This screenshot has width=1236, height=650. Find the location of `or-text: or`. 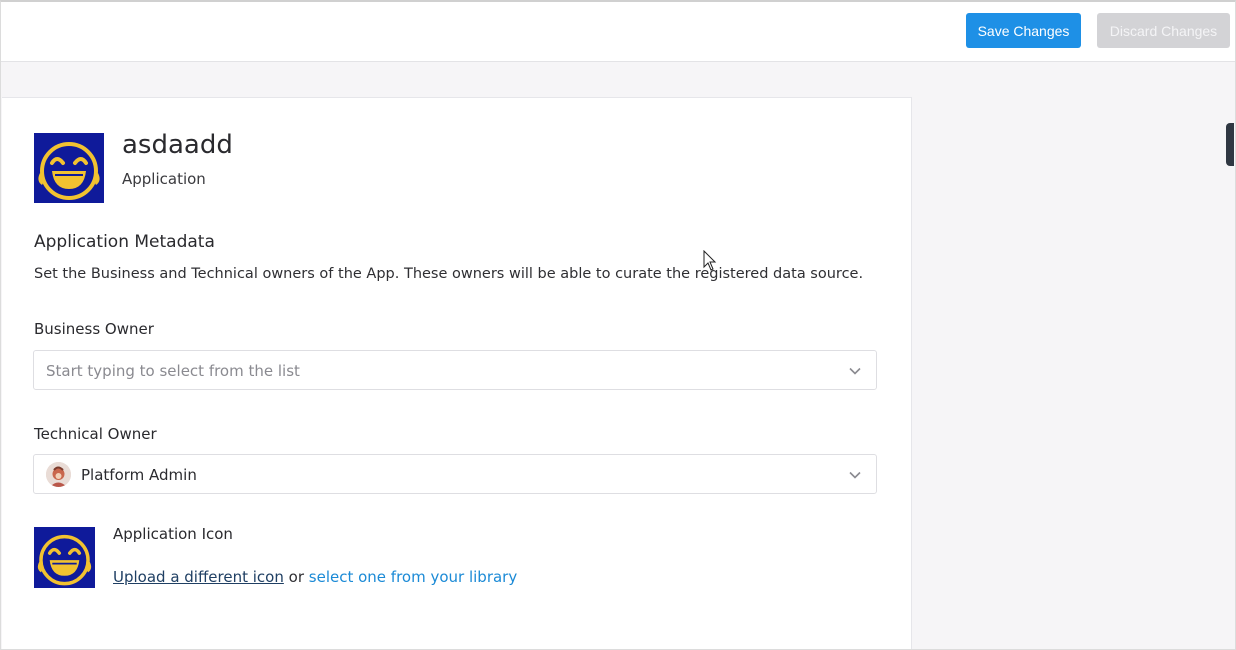

or-text: or is located at coordinates (296, 577).